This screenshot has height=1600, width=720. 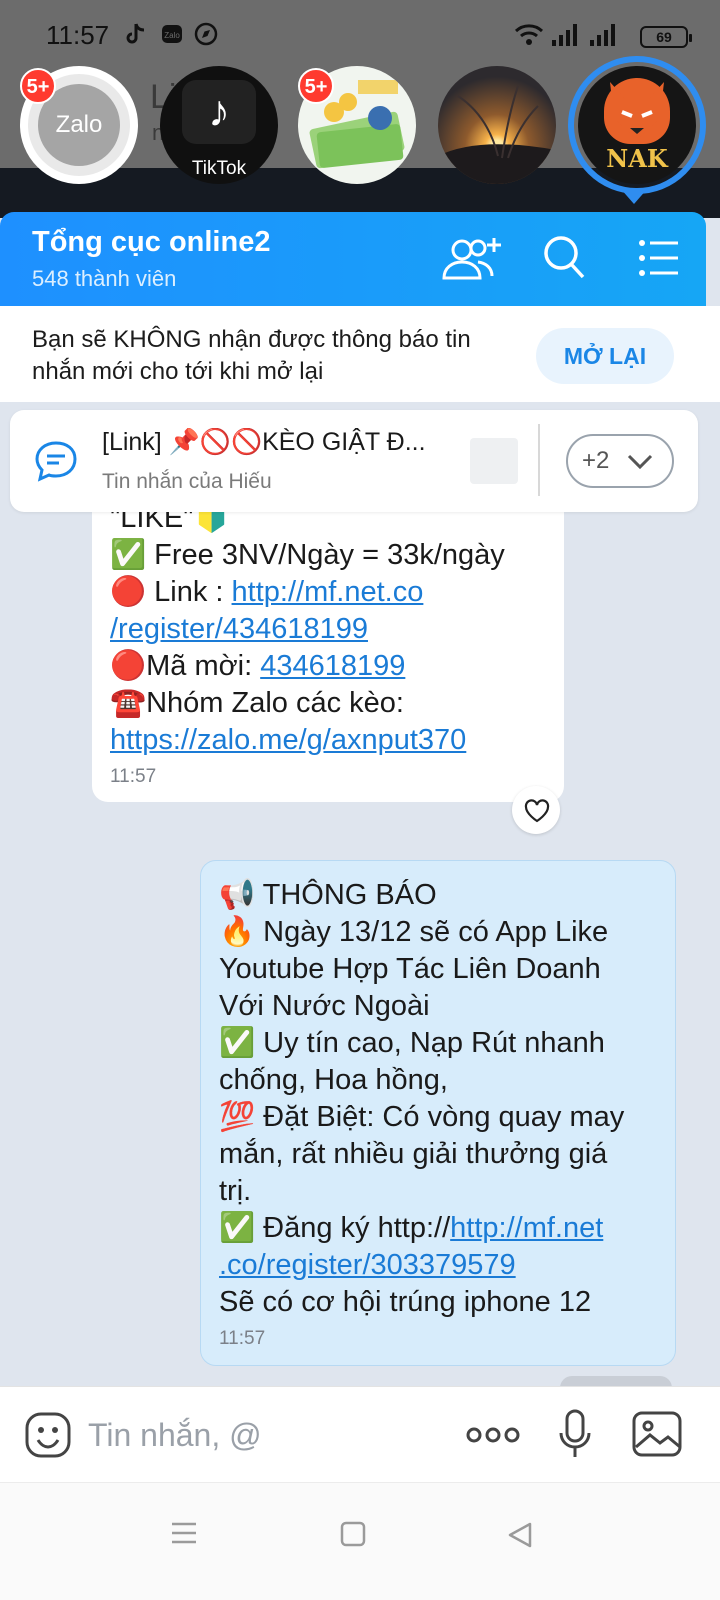 I want to click on chevron-down-icon, so click(x=640, y=462).